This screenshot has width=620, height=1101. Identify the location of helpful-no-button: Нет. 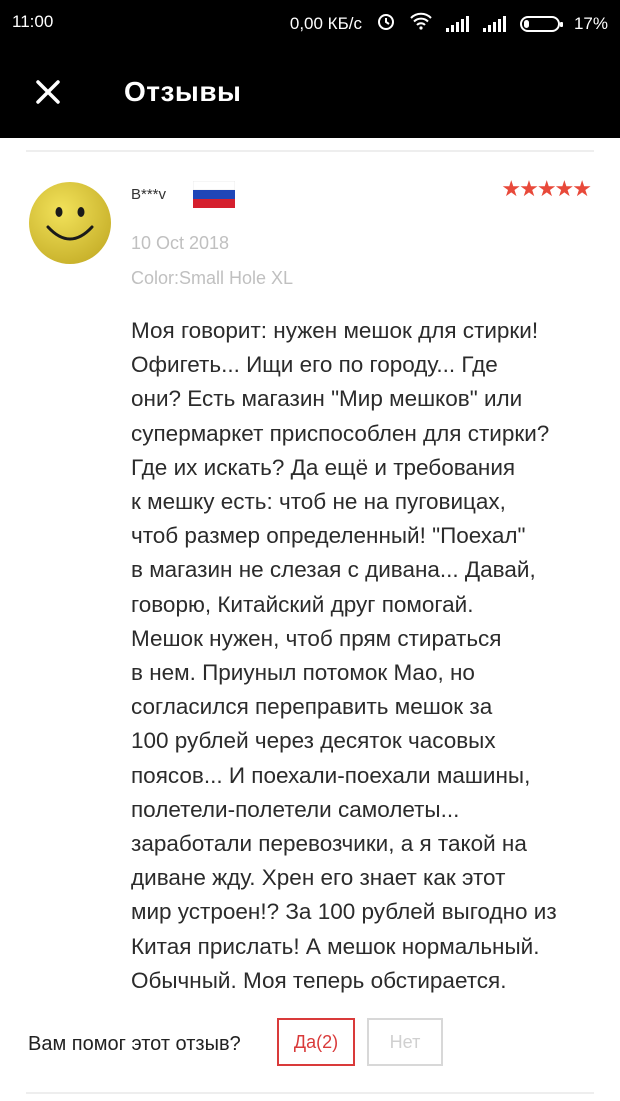
(405, 1042).